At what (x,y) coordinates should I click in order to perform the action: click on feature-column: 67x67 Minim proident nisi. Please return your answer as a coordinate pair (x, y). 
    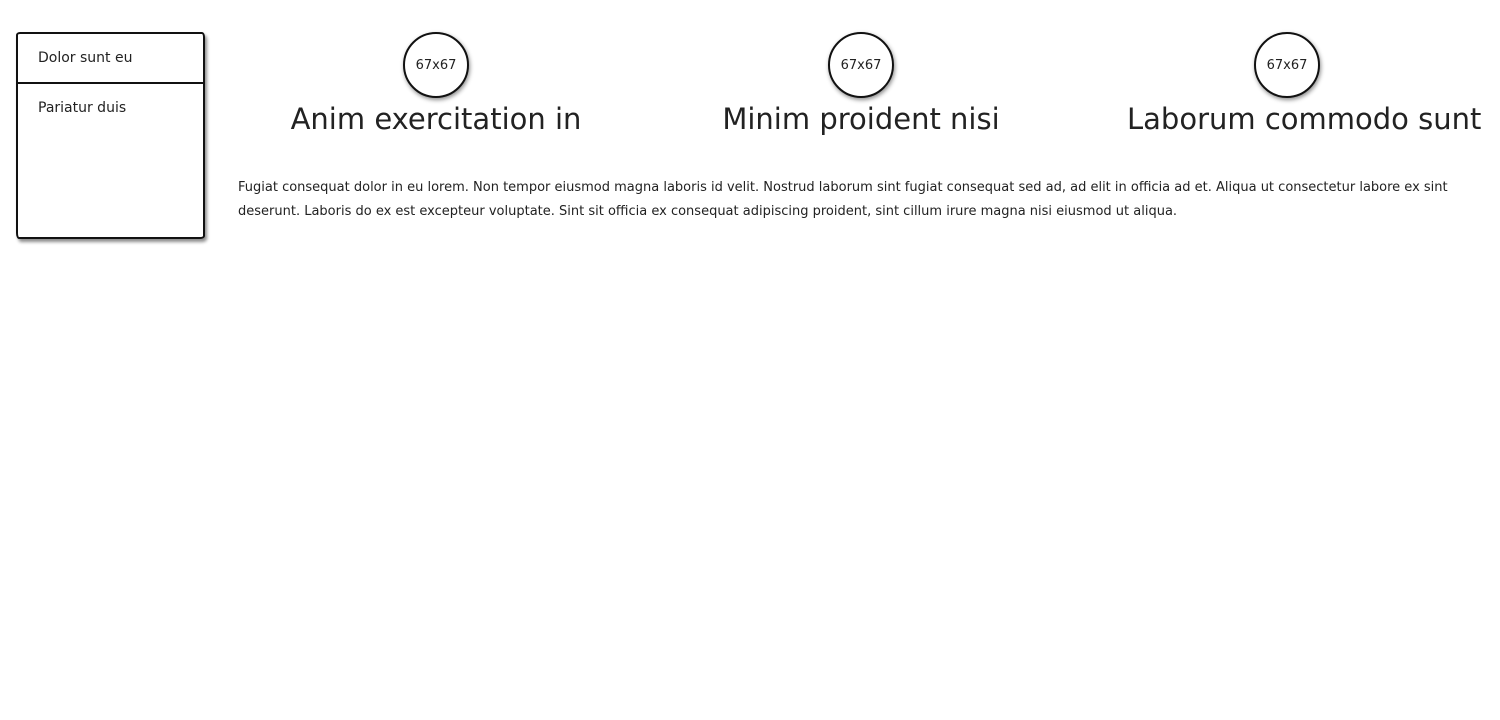
    Looking at the image, I should click on (861, 85).